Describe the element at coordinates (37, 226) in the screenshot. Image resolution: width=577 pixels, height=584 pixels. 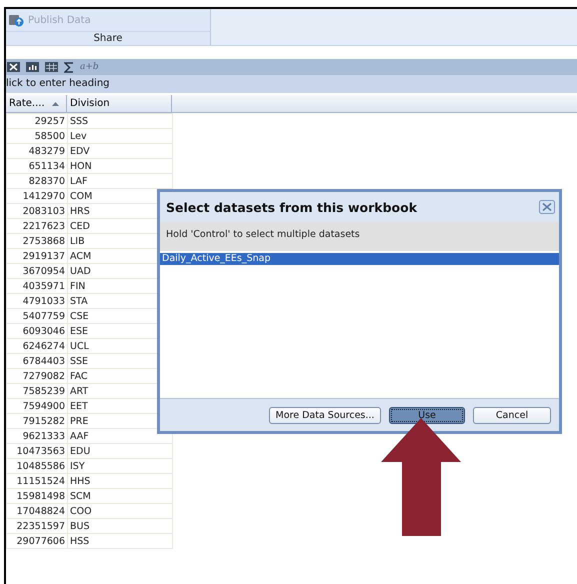
I see `table-cell: 2217623` at that location.